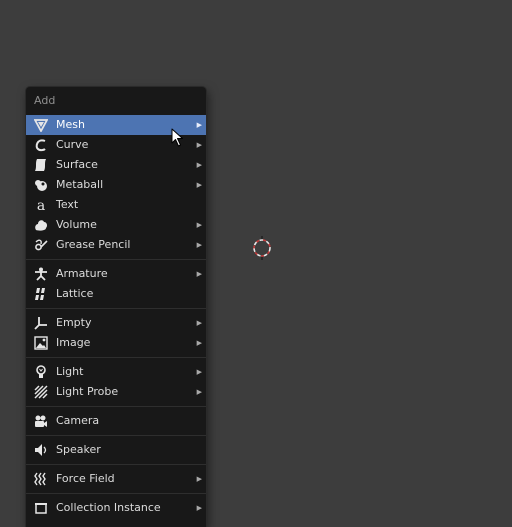 This screenshot has width=512, height=527. Describe the element at coordinates (70, 124) in the screenshot. I see `menu-item-label: Mesh` at that location.